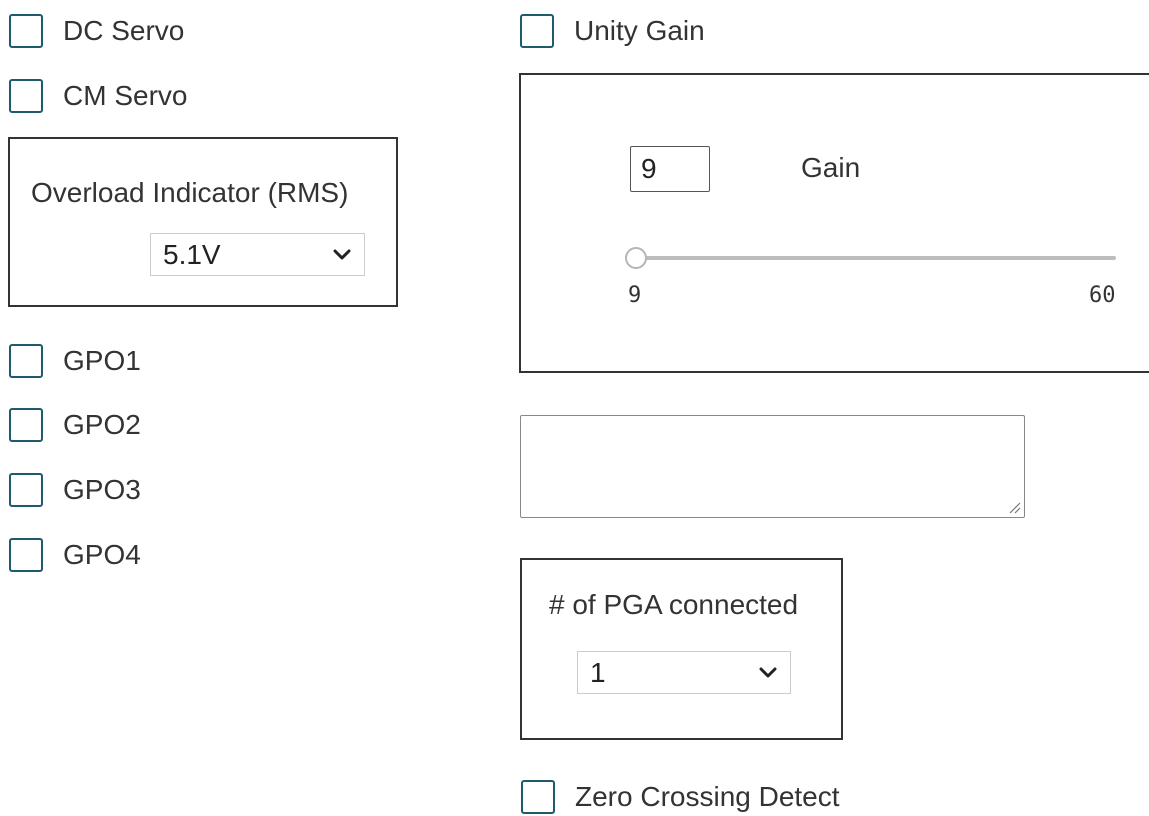 The image size is (1149, 816). I want to click on dc-servo-label: DC Servo, so click(124, 30).